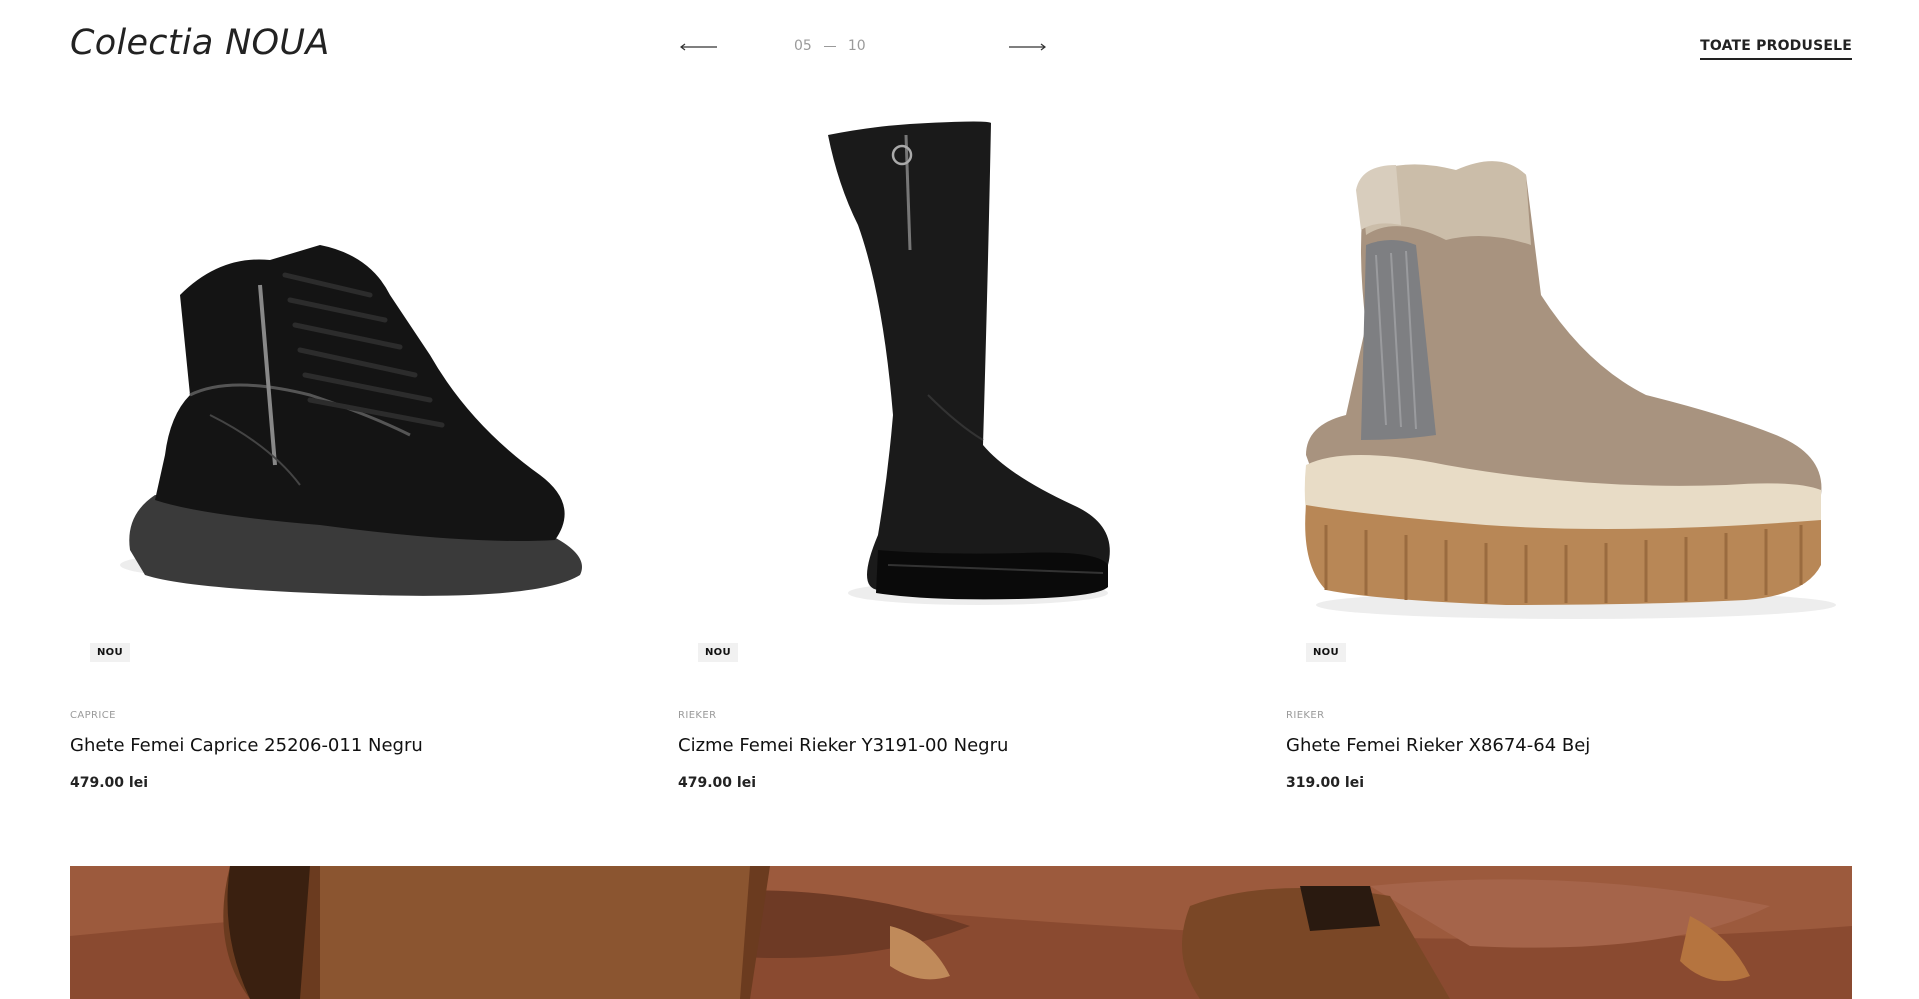 The height and width of the screenshot is (999, 1919). Describe the element at coordinates (843, 745) in the screenshot. I see `product-name: Cizme Femei Rieker Y3191-00 Negru` at that location.